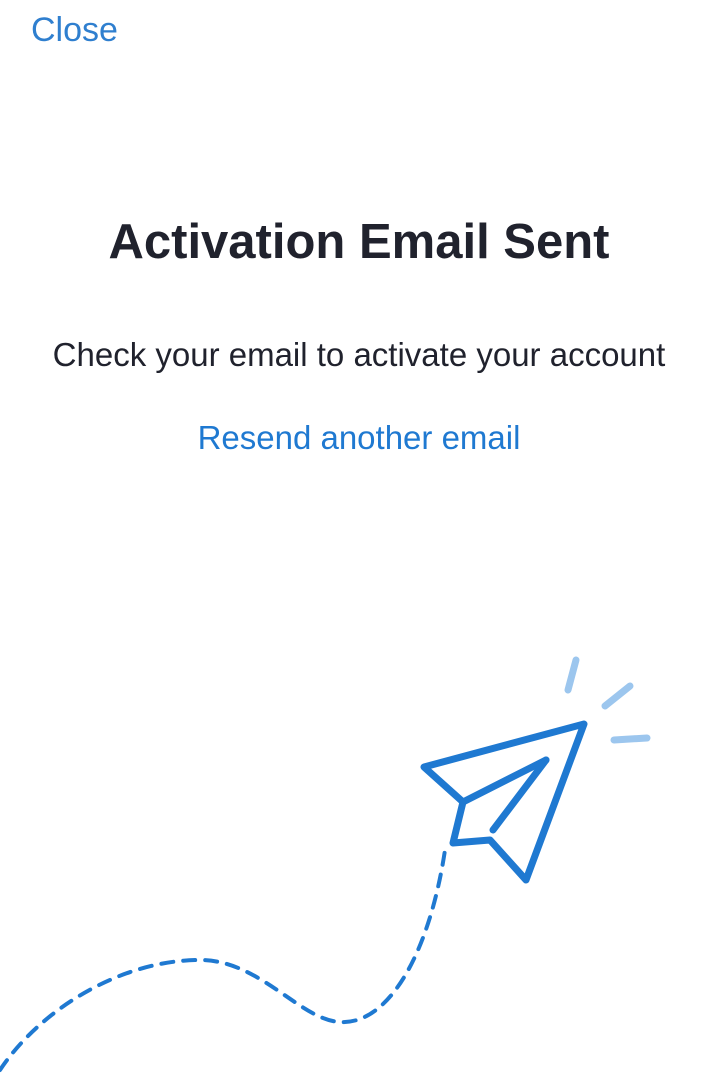 This screenshot has height=1085, width=718. What do you see at coordinates (359, 438) in the screenshot?
I see `resend-email-link: Resend another email` at bounding box center [359, 438].